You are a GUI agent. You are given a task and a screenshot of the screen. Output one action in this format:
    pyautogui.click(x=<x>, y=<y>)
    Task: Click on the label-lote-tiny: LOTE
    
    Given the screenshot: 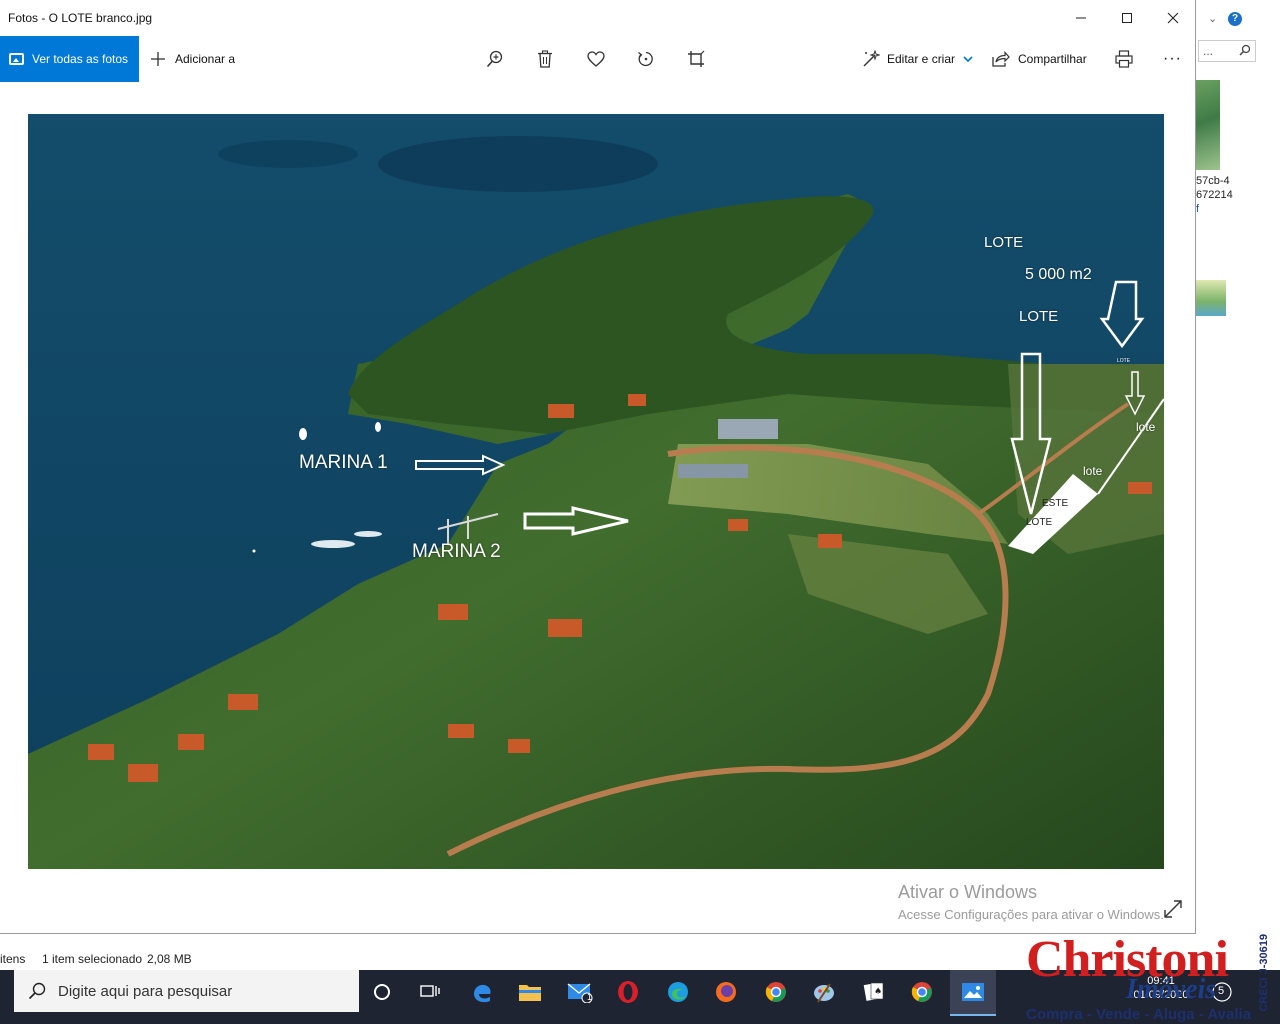 What is the action you would take?
    pyautogui.click(x=1124, y=361)
    